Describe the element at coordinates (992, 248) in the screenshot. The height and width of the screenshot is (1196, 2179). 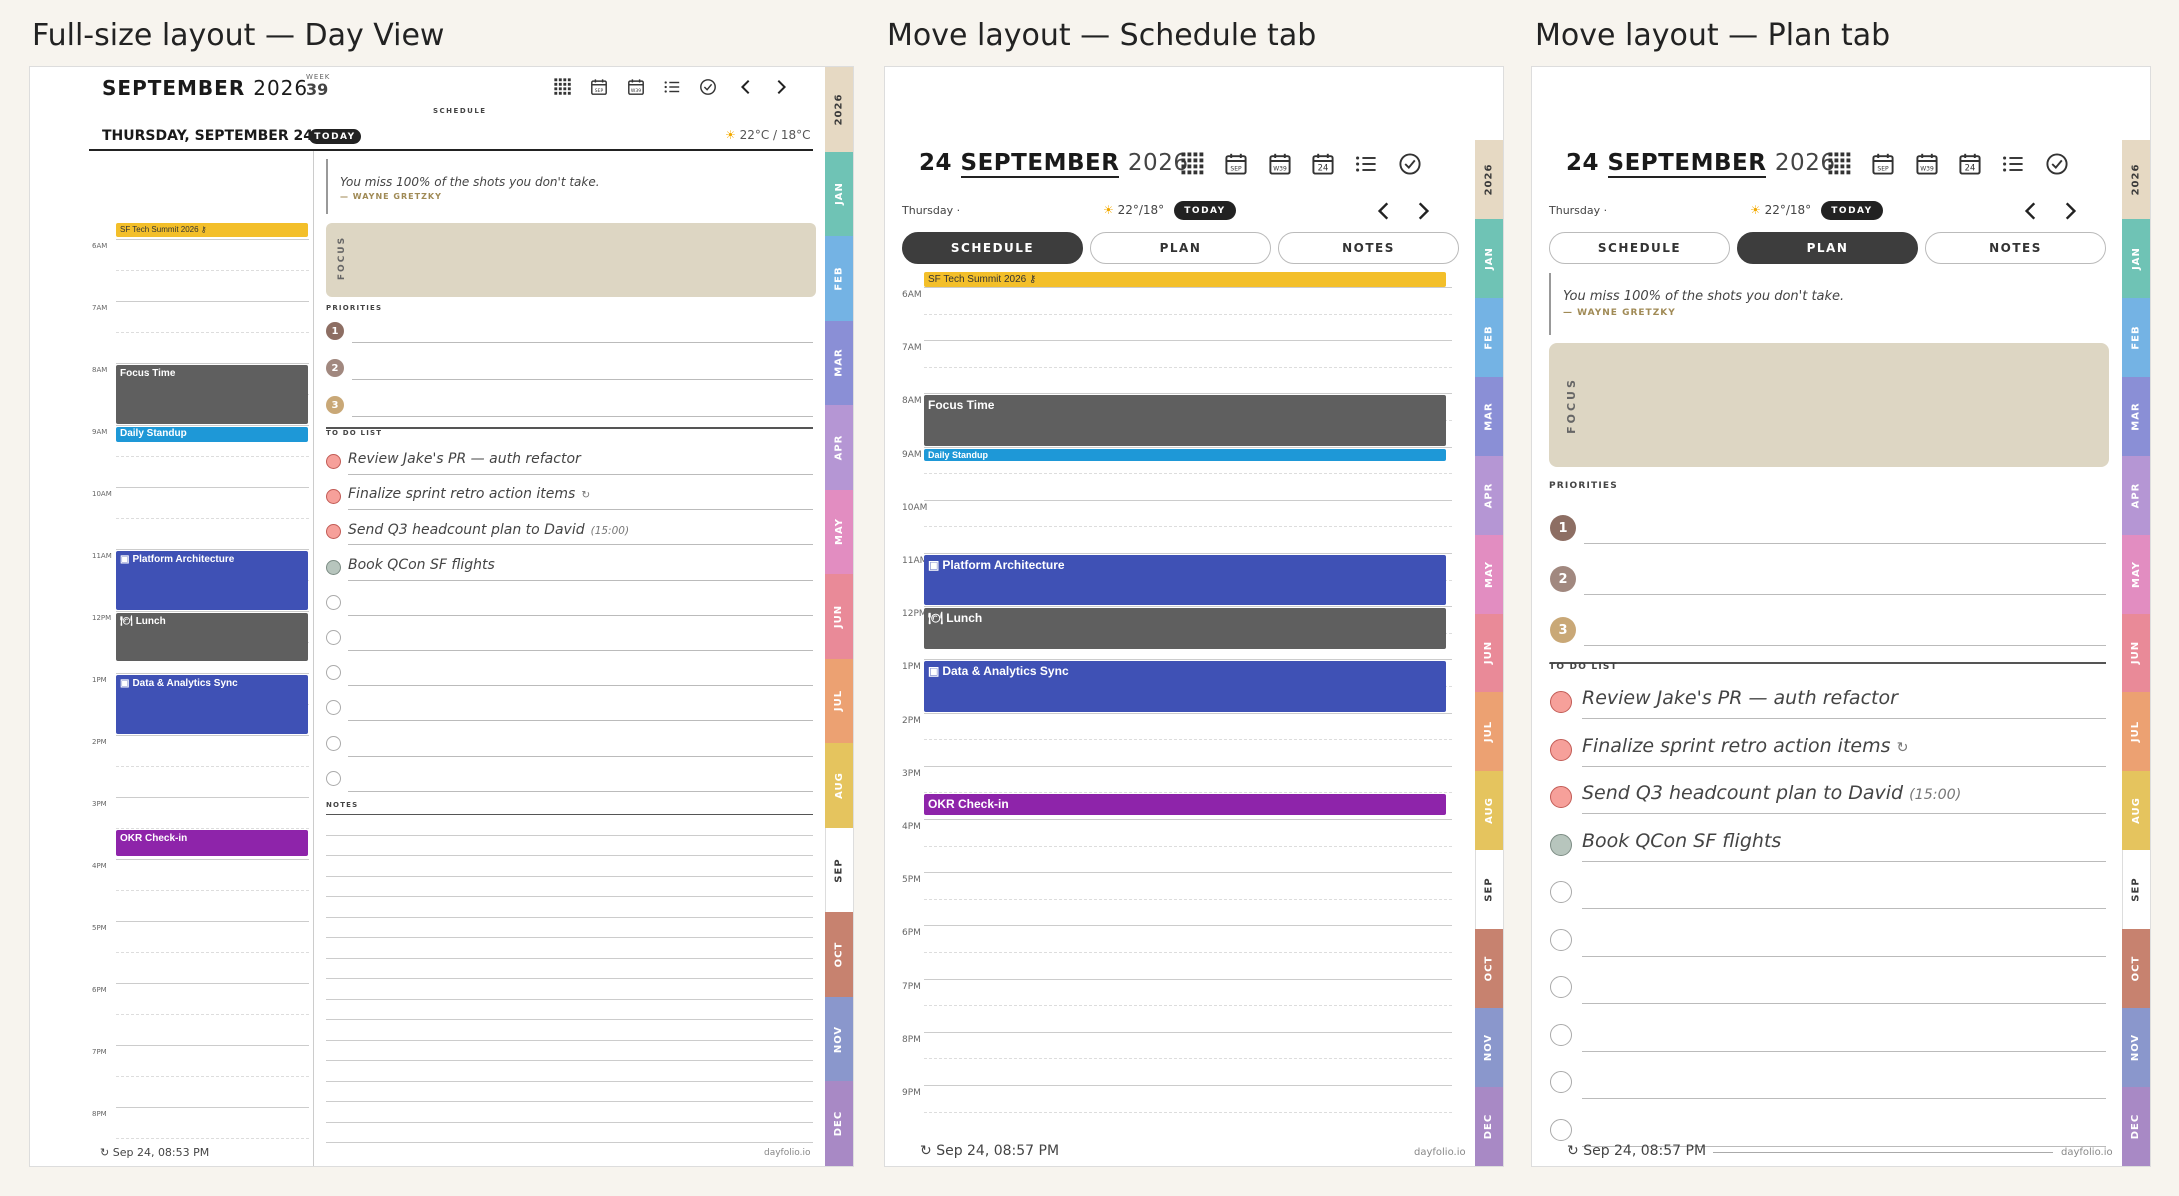
I see `tab-schedule: SCHEDULE` at that location.